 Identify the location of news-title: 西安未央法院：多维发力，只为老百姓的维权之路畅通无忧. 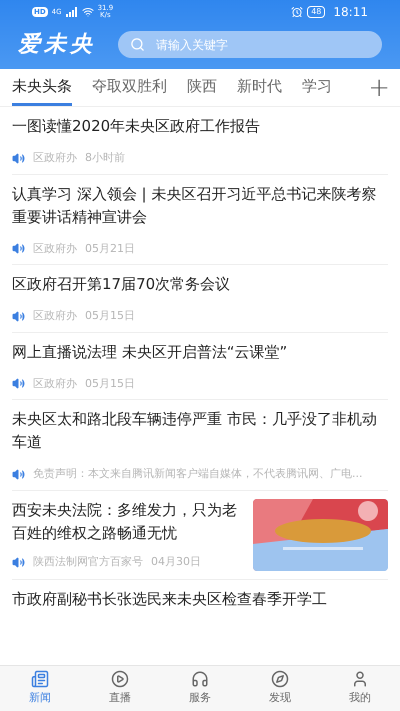
(128, 521).